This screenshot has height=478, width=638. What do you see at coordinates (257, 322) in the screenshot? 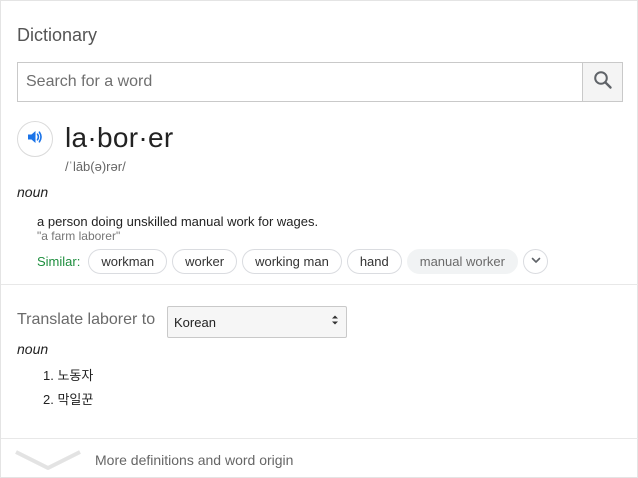
I see `language-select: Korean` at bounding box center [257, 322].